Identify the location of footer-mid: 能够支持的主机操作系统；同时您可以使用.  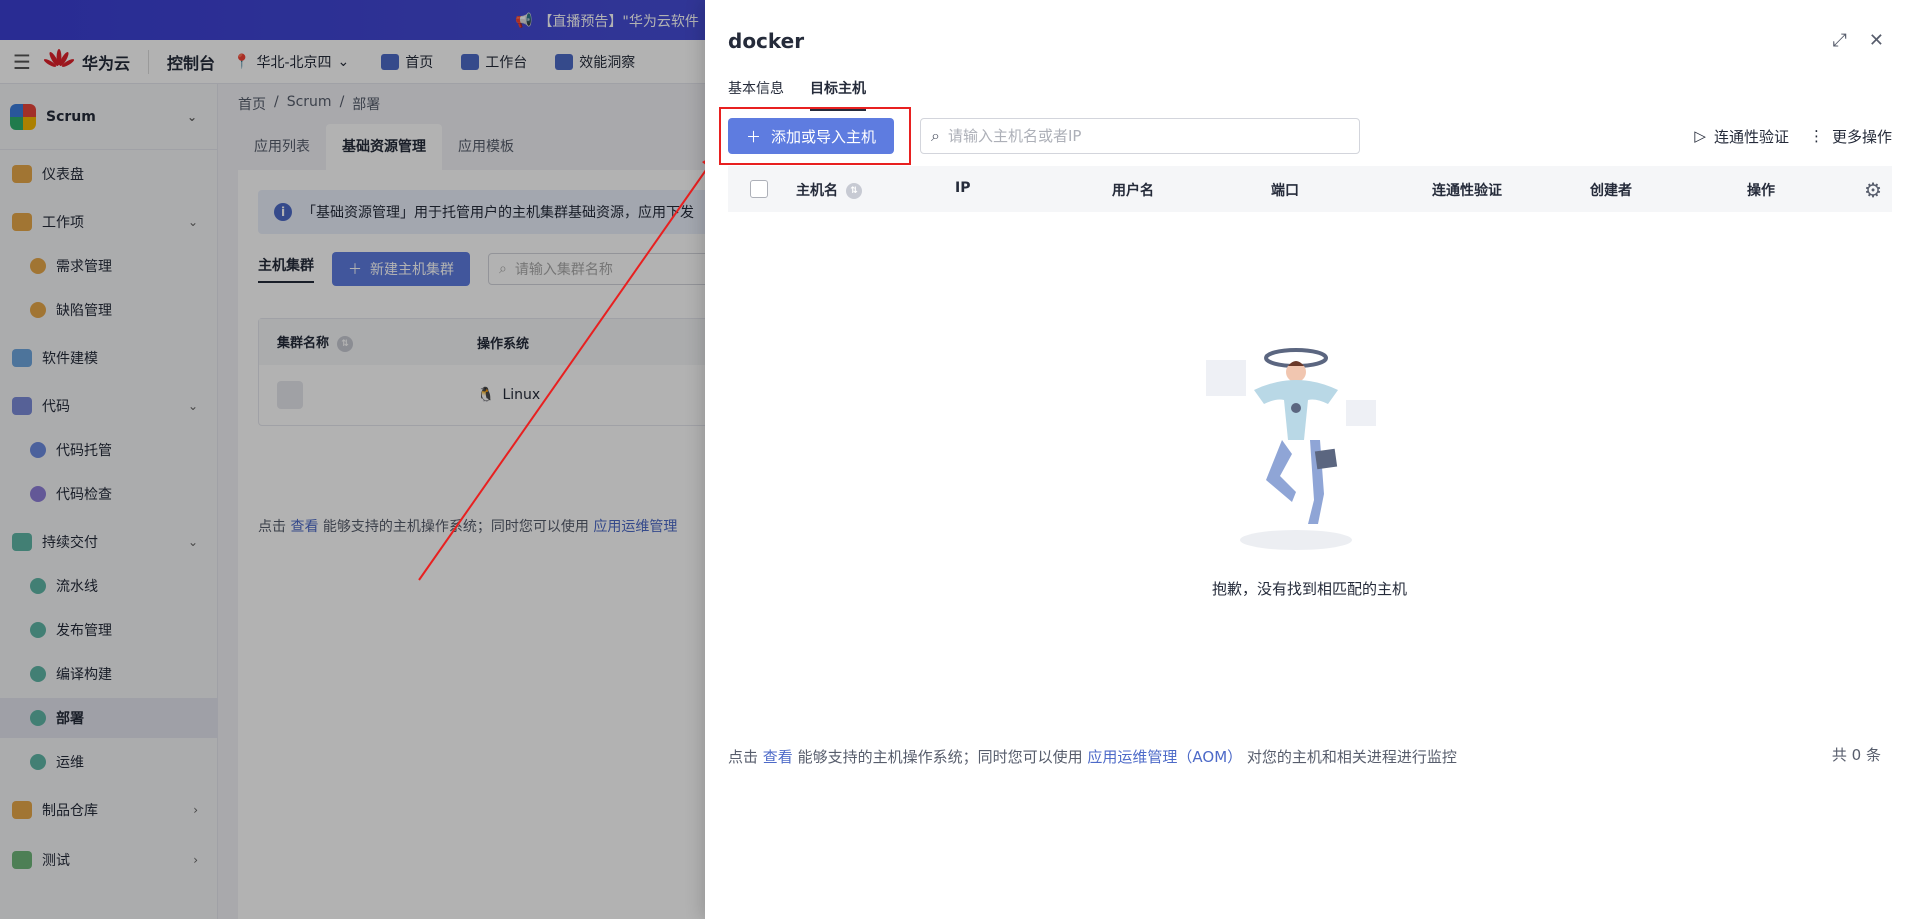
(940, 757).